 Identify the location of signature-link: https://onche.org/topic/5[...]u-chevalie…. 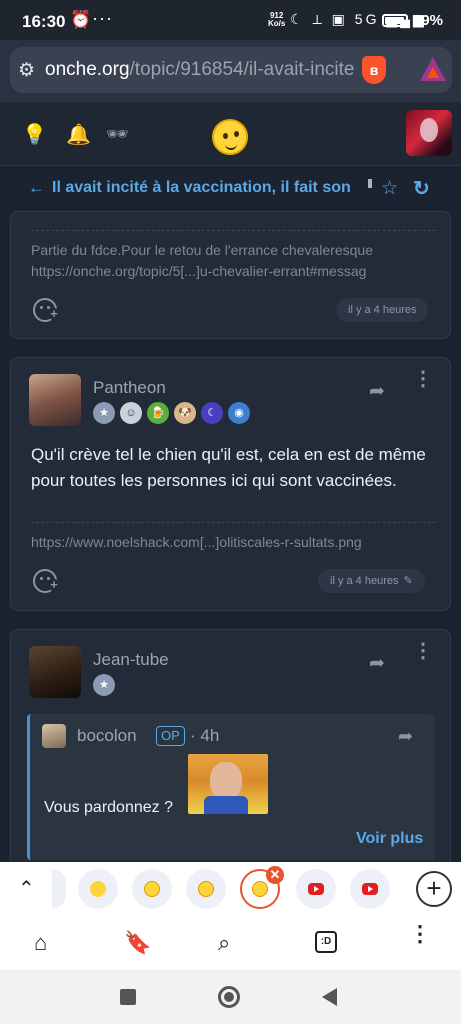
(198, 271).